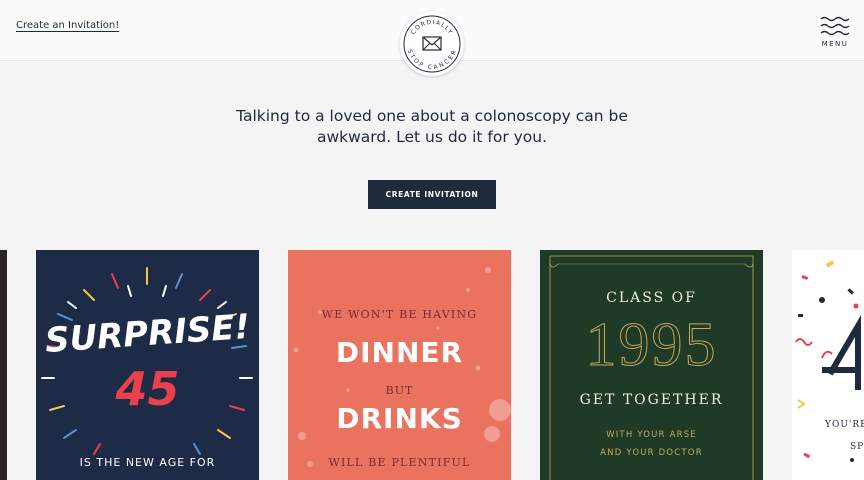  Describe the element at coordinates (857, 447) in the screenshot. I see `card-confetti-line2: SP` at that location.